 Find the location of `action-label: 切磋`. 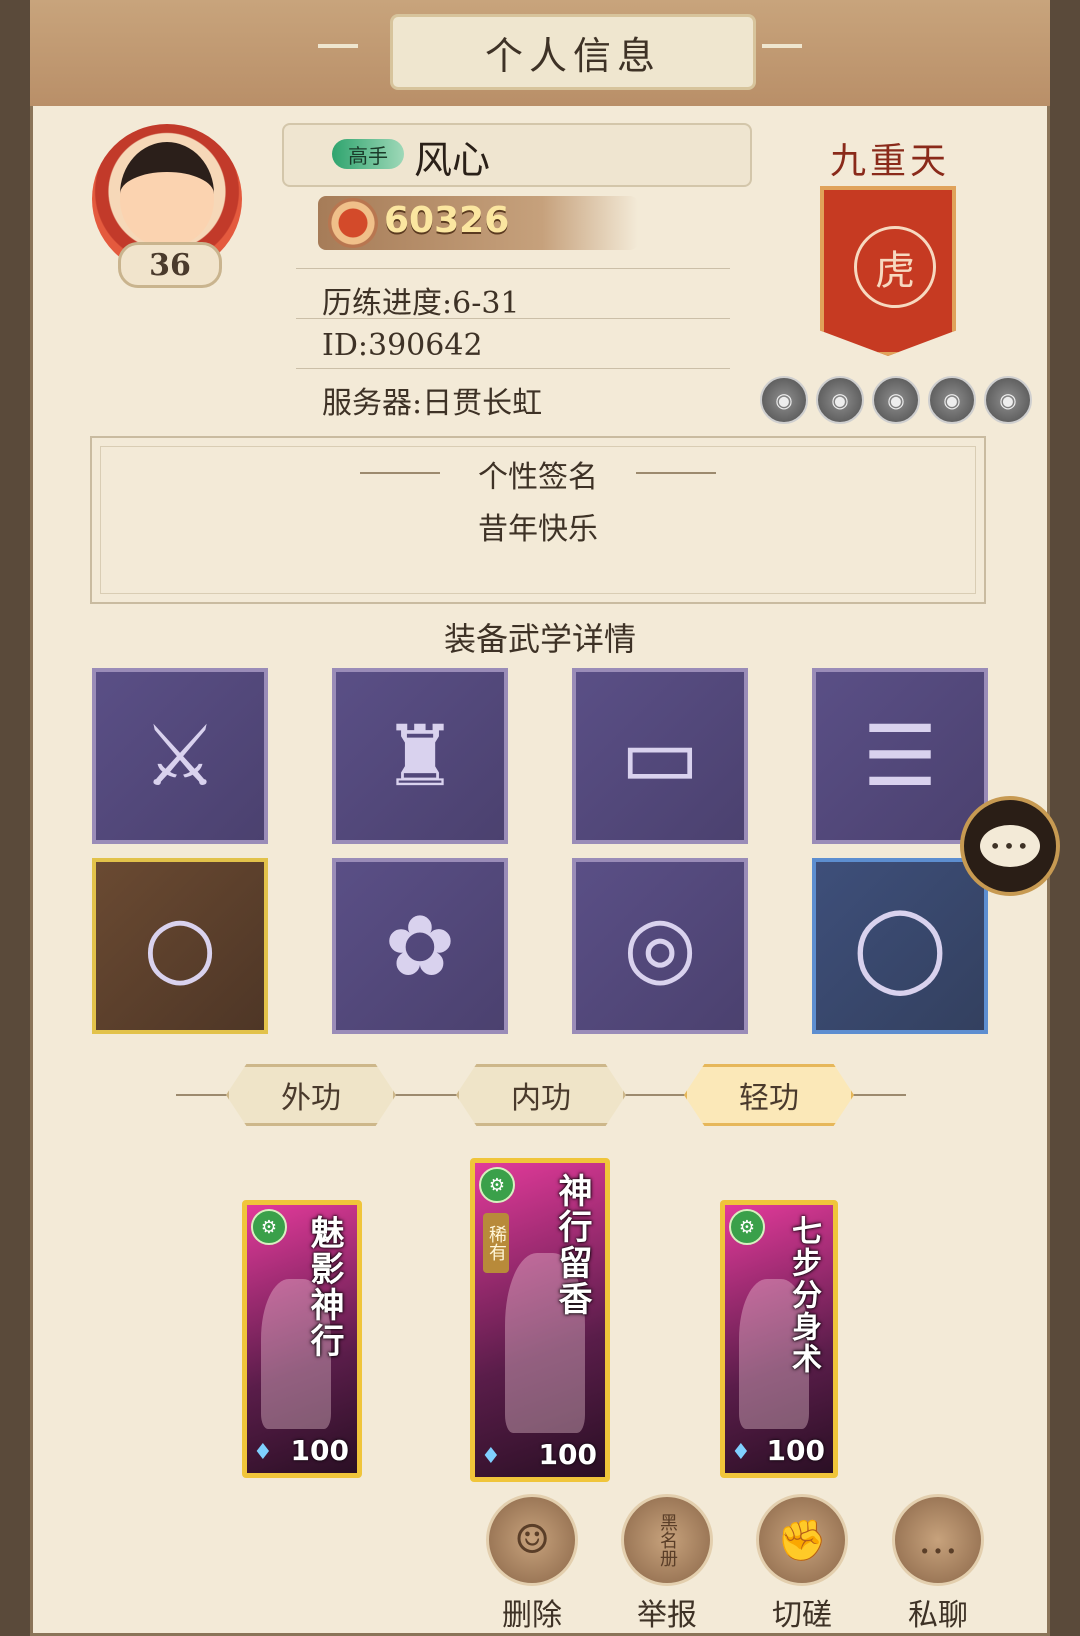

action-label: 切磋 is located at coordinates (802, 1615).